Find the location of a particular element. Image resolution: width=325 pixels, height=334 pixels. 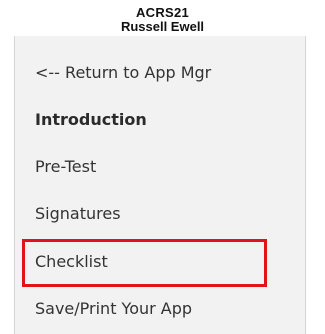

nav-item-return-to-app-mgr: <-- Return to App Mgr is located at coordinates (123, 73).